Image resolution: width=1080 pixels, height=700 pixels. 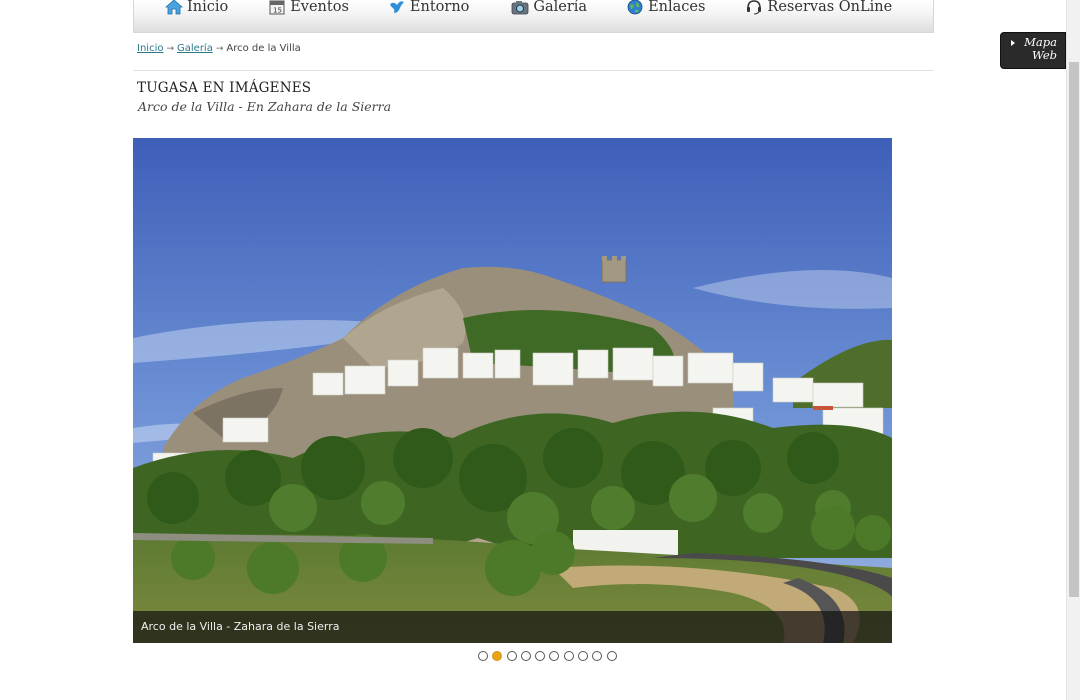 What do you see at coordinates (397, 7) in the screenshot?
I see `bird-icon` at bounding box center [397, 7].